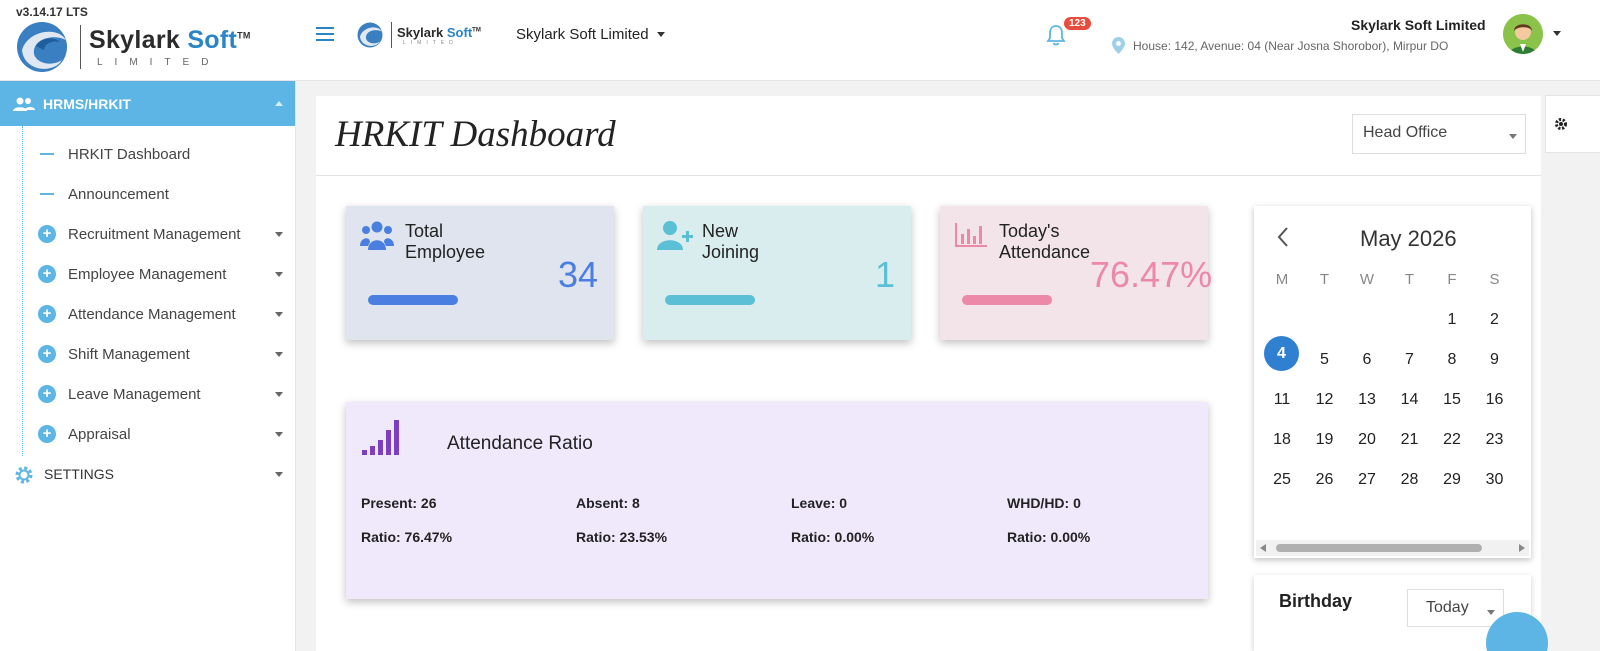 The width and height of the screenshot is (1600, 651). I want to click on notification-badge: 123, so click(1077, 23).